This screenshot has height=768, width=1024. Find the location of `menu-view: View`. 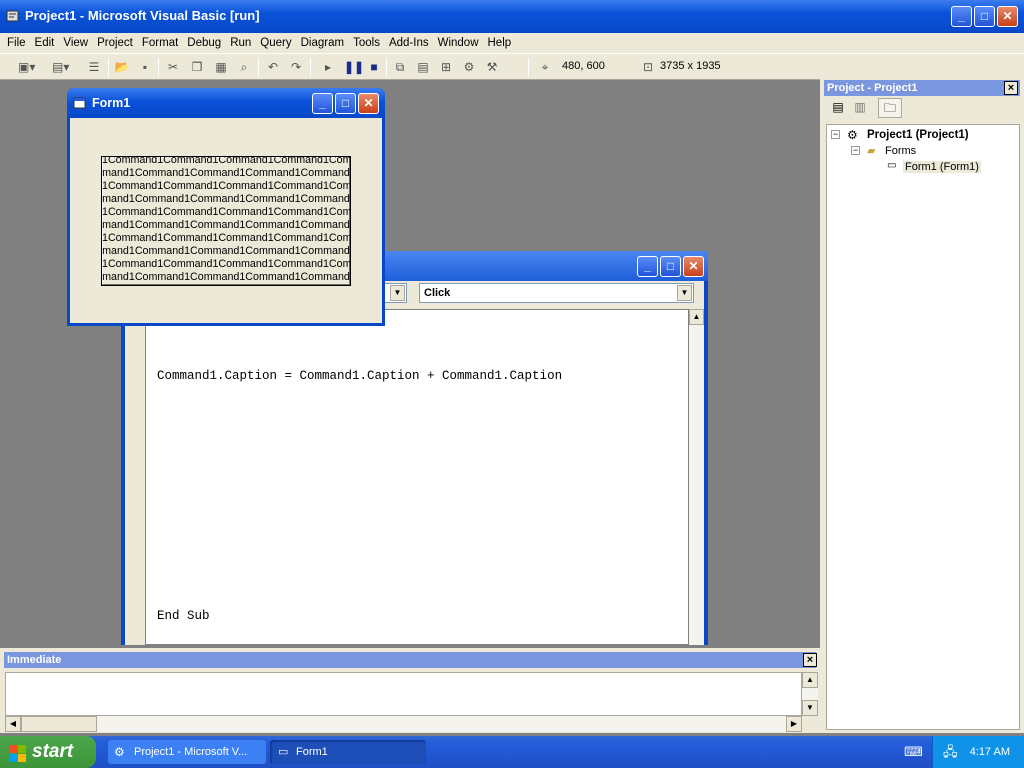

menu-view: View is located at coordinates (75, 43).